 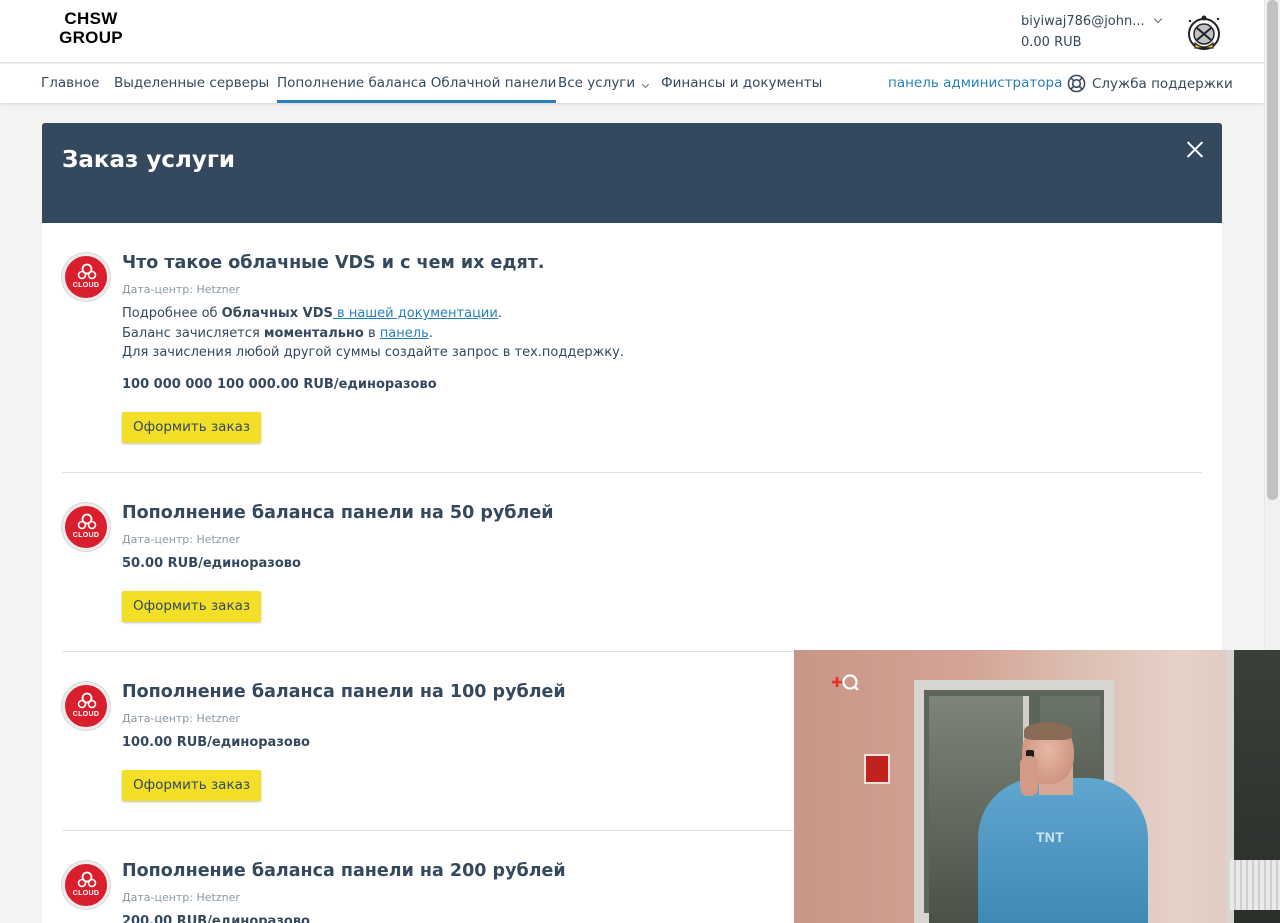 What do you see at coordinates (1255, 885) in the screenshot?
I see `video-radiator` at bounding box center [1255, 885].